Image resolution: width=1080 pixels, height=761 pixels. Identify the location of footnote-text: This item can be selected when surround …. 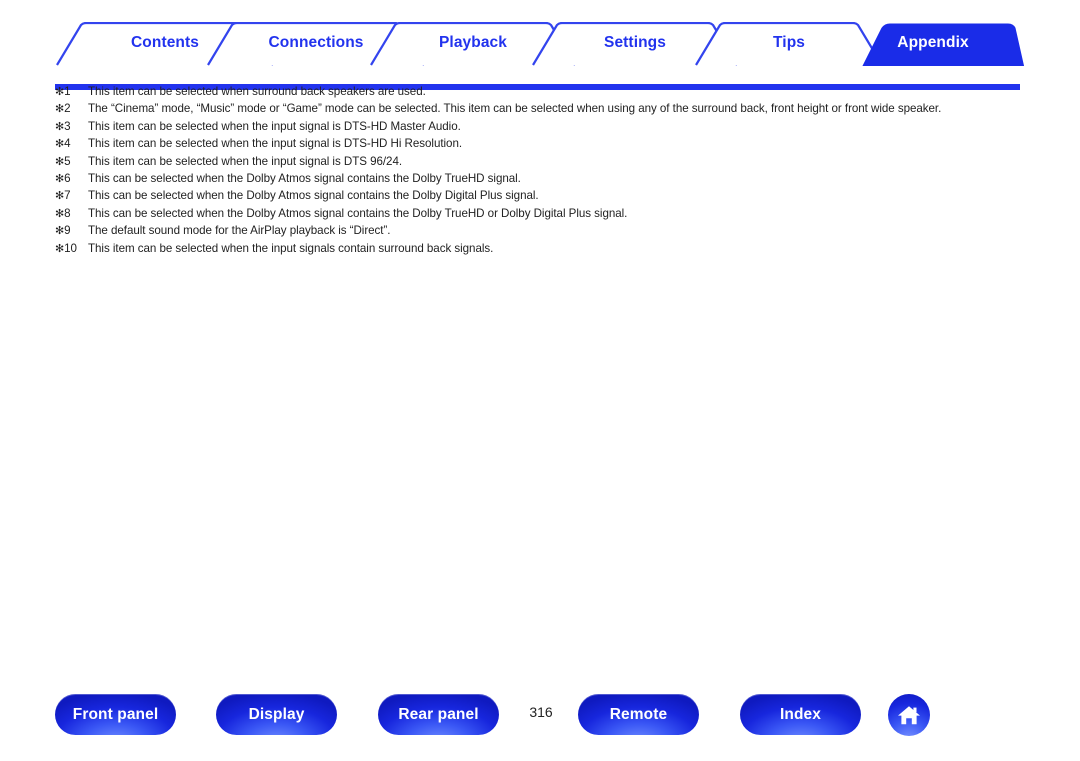
(257, 91).